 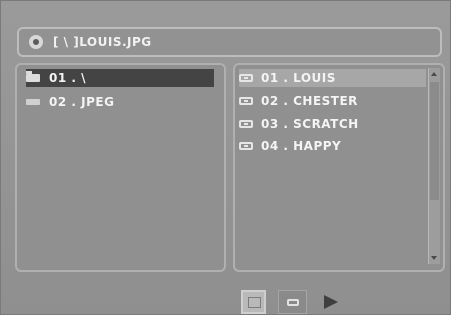 I want to click on file-list-scrollbar, so click(x=434, y=166).